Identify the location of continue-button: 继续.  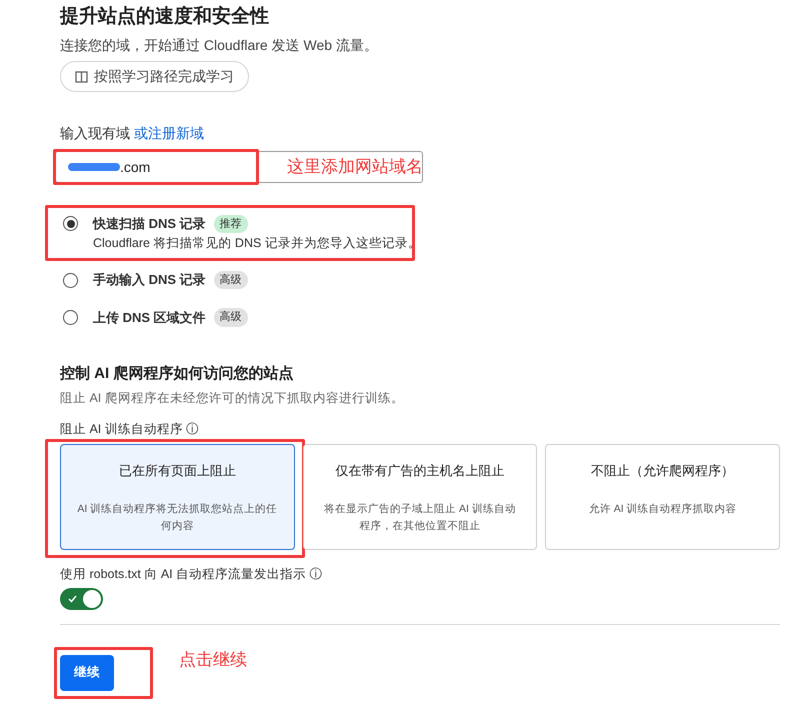
(87, 672).